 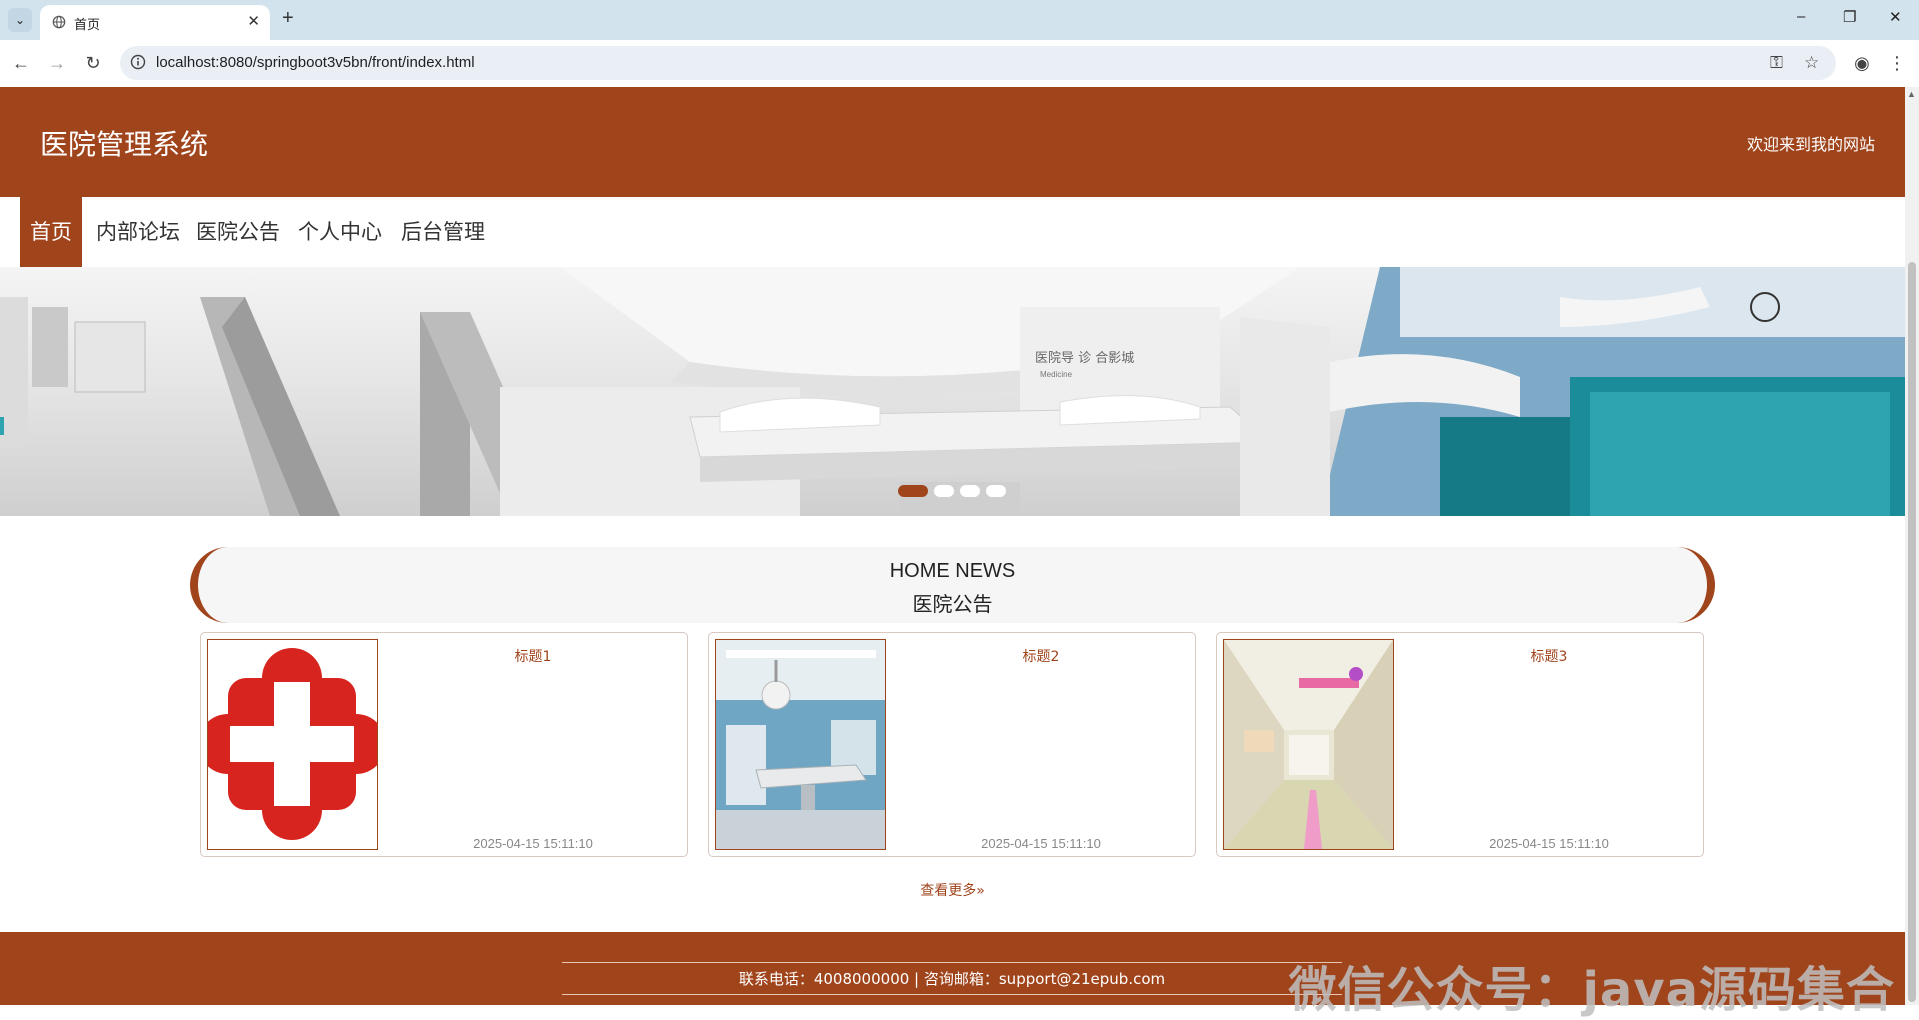 What do you see at coordinates (2, 426) in the screenshot?
I see `carousel-prev-edge` at bounding box center [2, 426].